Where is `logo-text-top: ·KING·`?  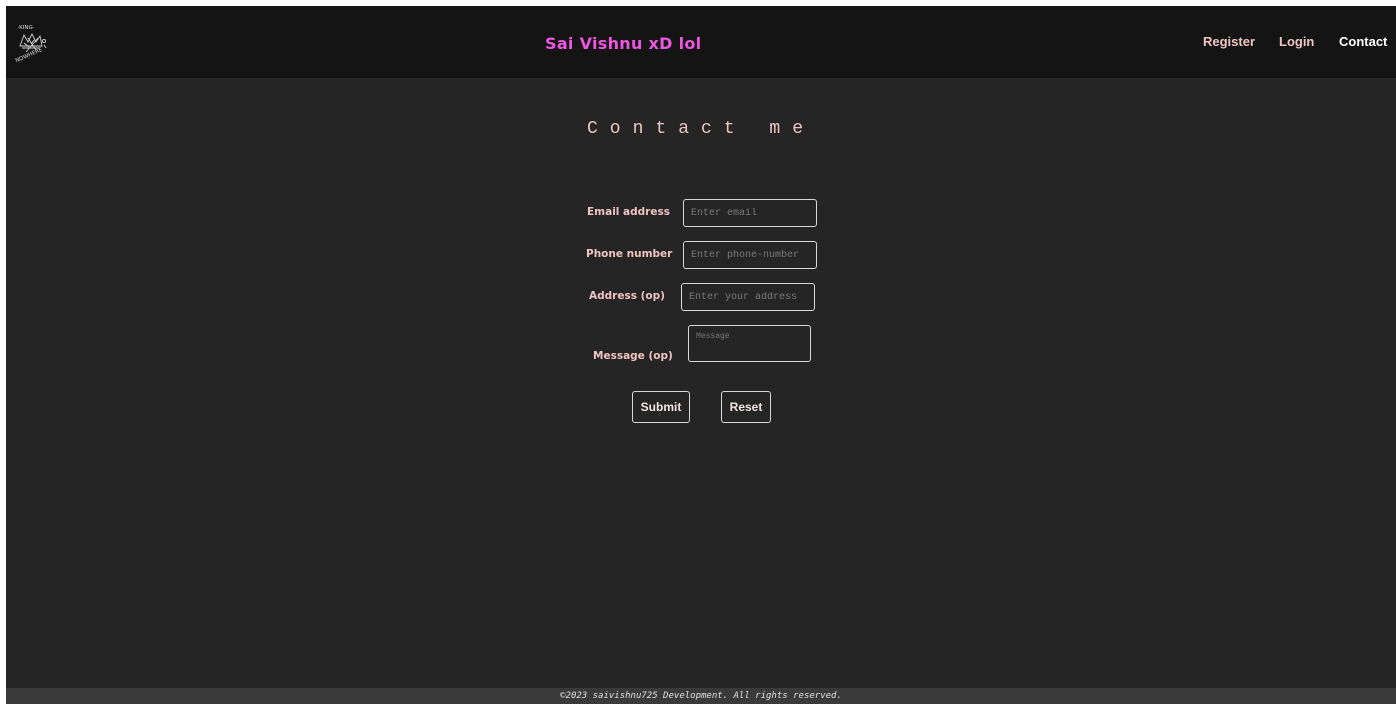
logo-text-top: ·KING· is located at coordinates (25, 28).